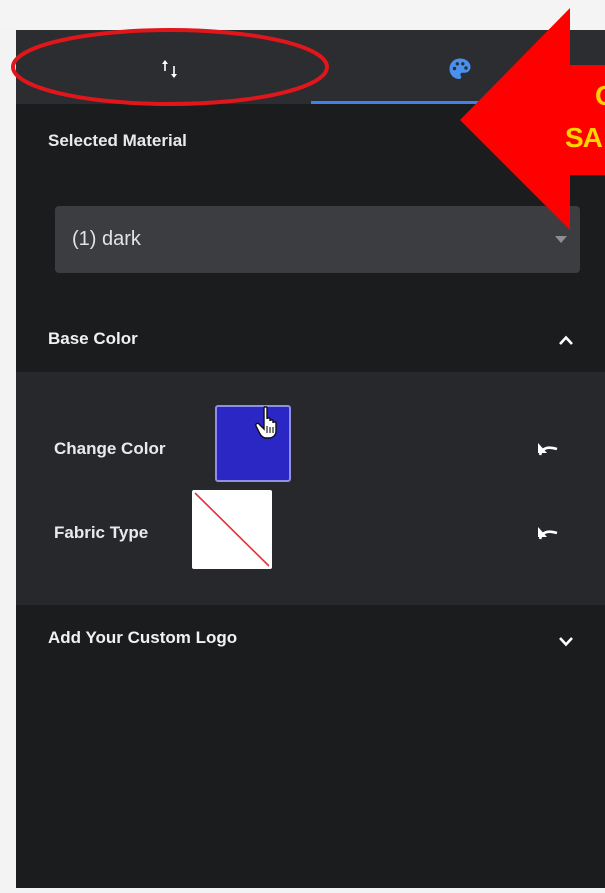 This screenshot has height=893, width=605. I want to click on callout-text-line1: C, so click(600, 96).